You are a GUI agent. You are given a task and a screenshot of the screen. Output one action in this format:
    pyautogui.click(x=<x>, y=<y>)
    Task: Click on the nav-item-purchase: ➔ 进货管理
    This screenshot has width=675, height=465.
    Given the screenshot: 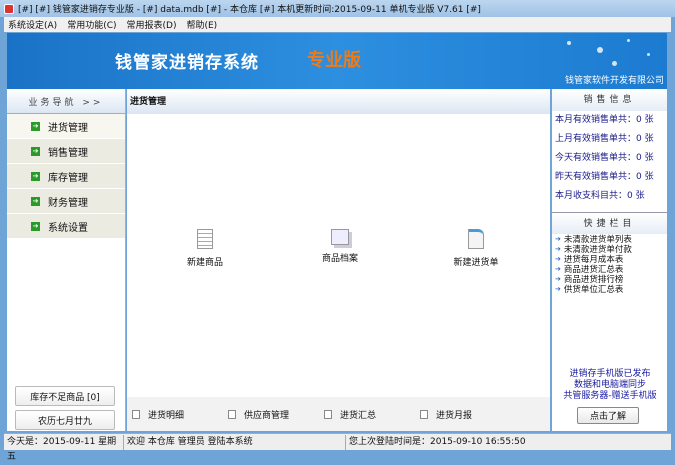 What is the action you would take?
    pyautogui.click(x=66, y=126)
    